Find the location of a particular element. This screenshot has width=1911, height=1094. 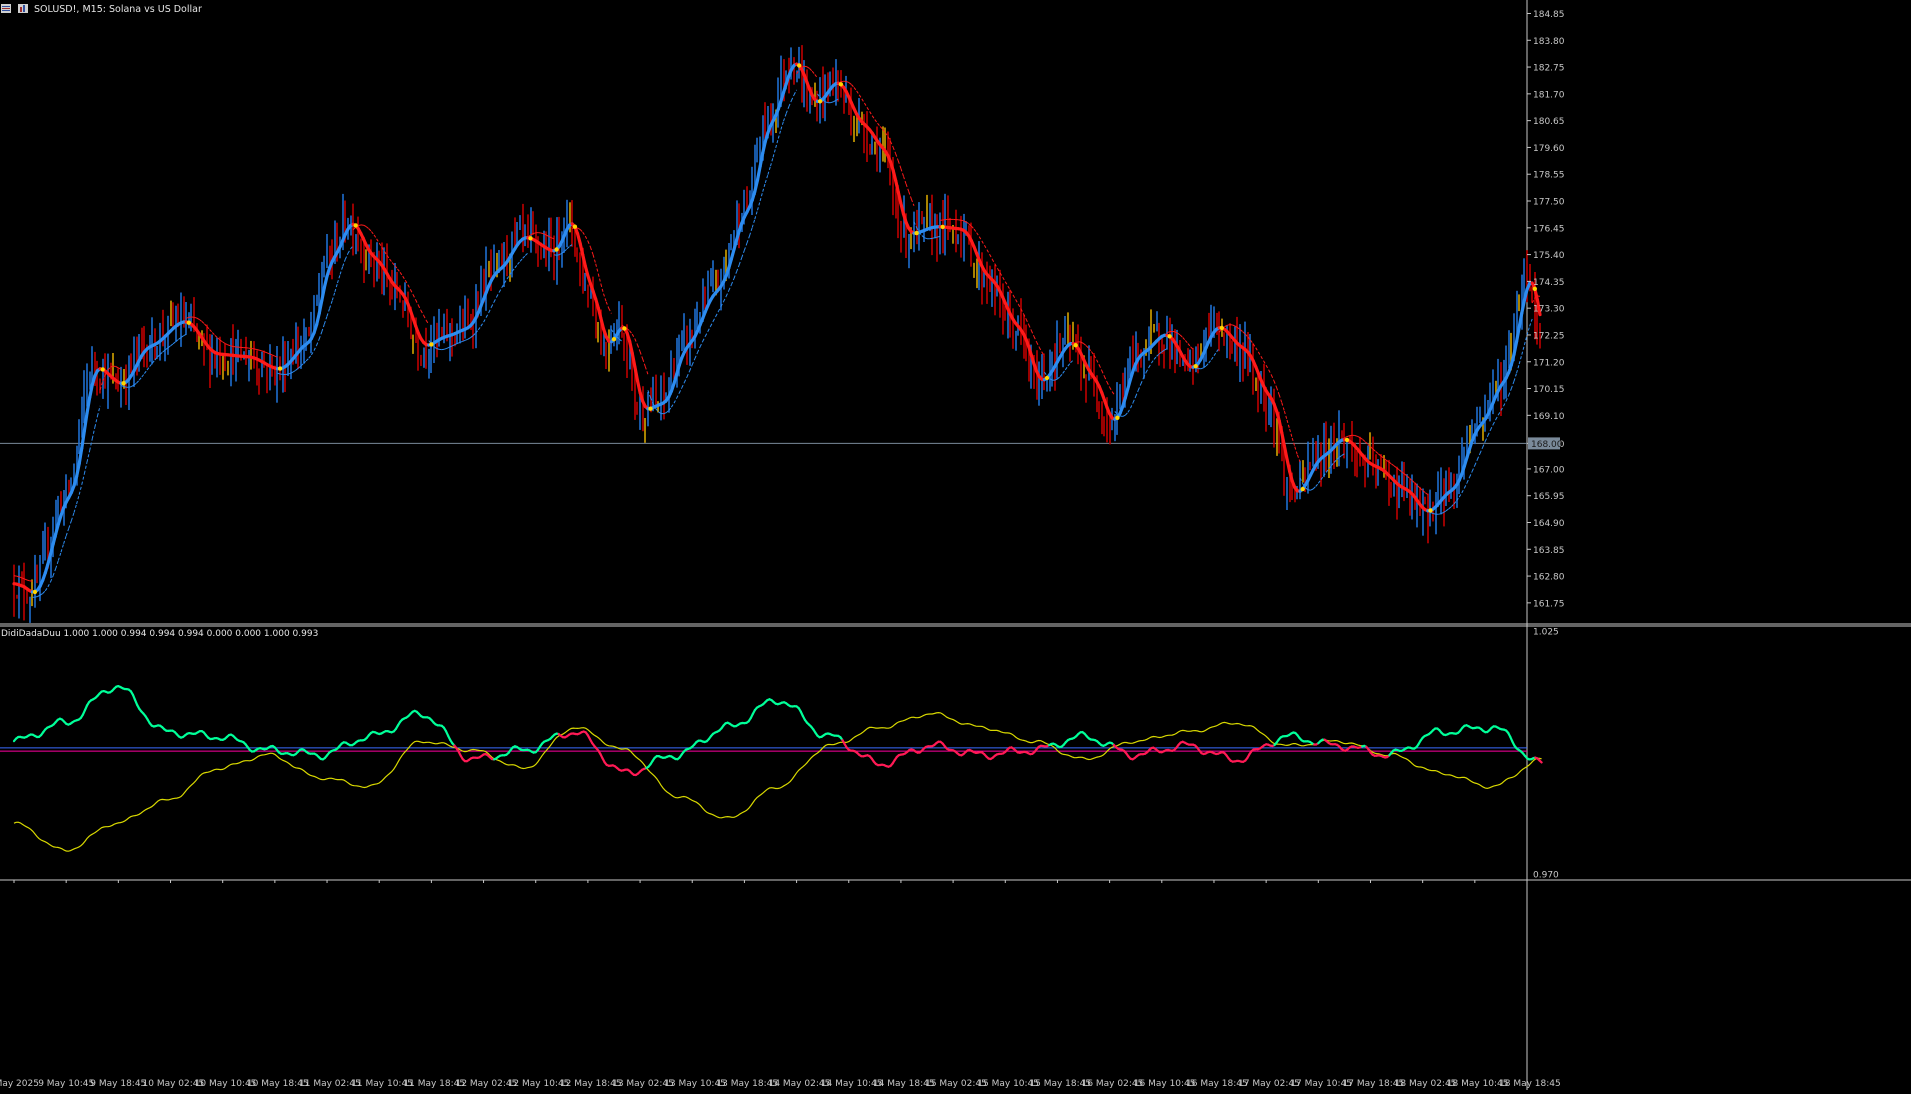

time-tick-label: 9 May 10:45 is located at coordinates (66, 1084).